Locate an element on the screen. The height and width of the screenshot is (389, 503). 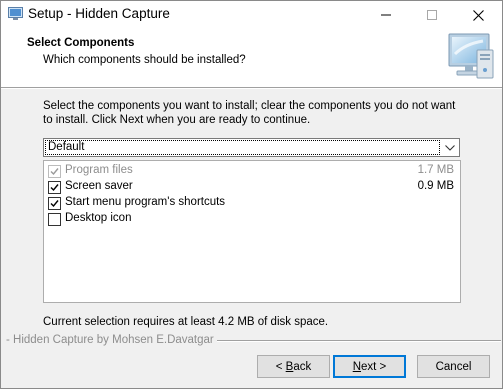
component-label: Program files is located at coordinates (99, 170).